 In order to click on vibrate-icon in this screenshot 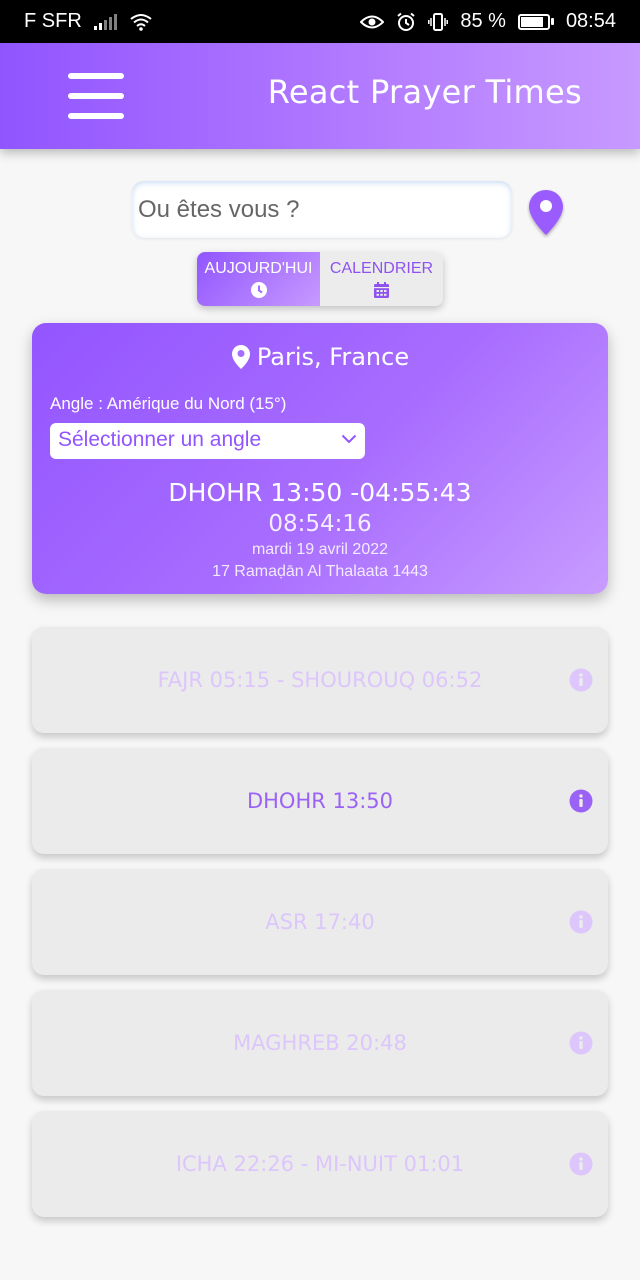, I will do `click(438, 21)`.